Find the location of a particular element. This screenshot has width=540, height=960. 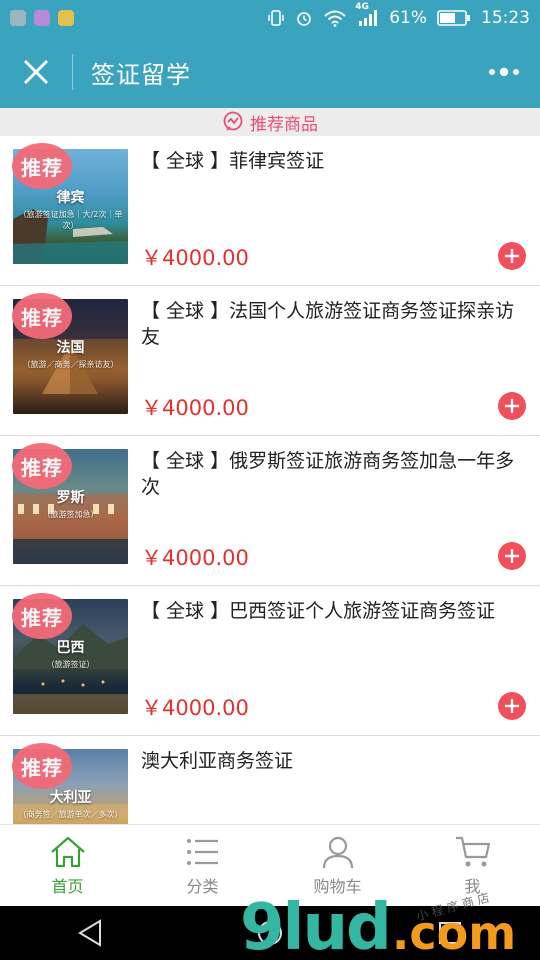

thumbnail-subcaption: （商务签／旅游单次／多次） is located at coordinates (70, 814).